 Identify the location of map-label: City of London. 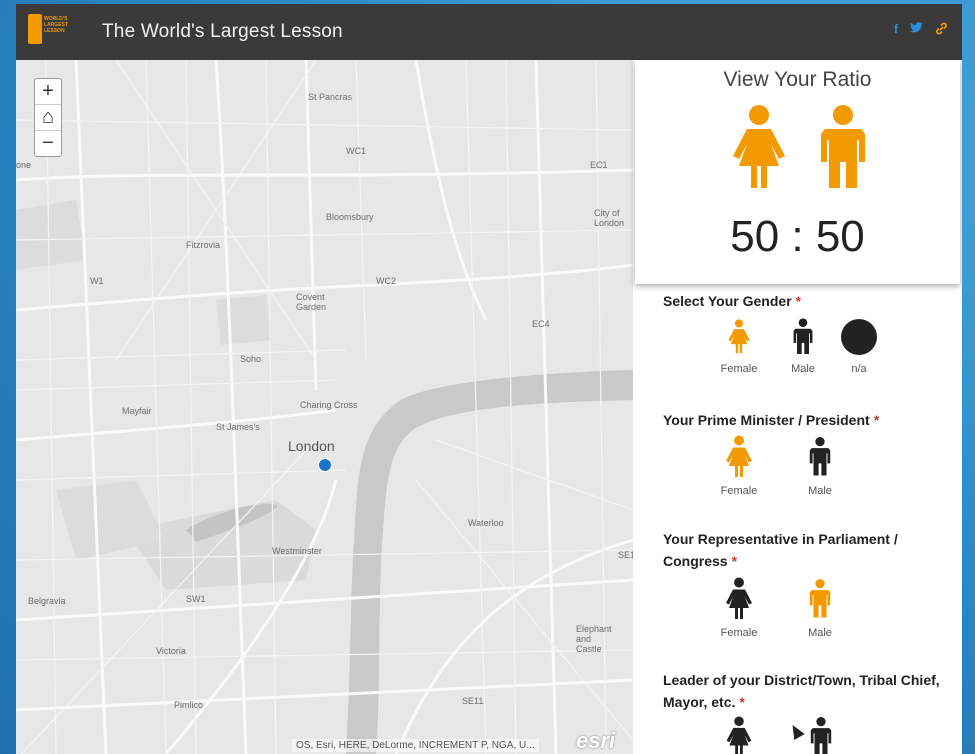
(609, 218).